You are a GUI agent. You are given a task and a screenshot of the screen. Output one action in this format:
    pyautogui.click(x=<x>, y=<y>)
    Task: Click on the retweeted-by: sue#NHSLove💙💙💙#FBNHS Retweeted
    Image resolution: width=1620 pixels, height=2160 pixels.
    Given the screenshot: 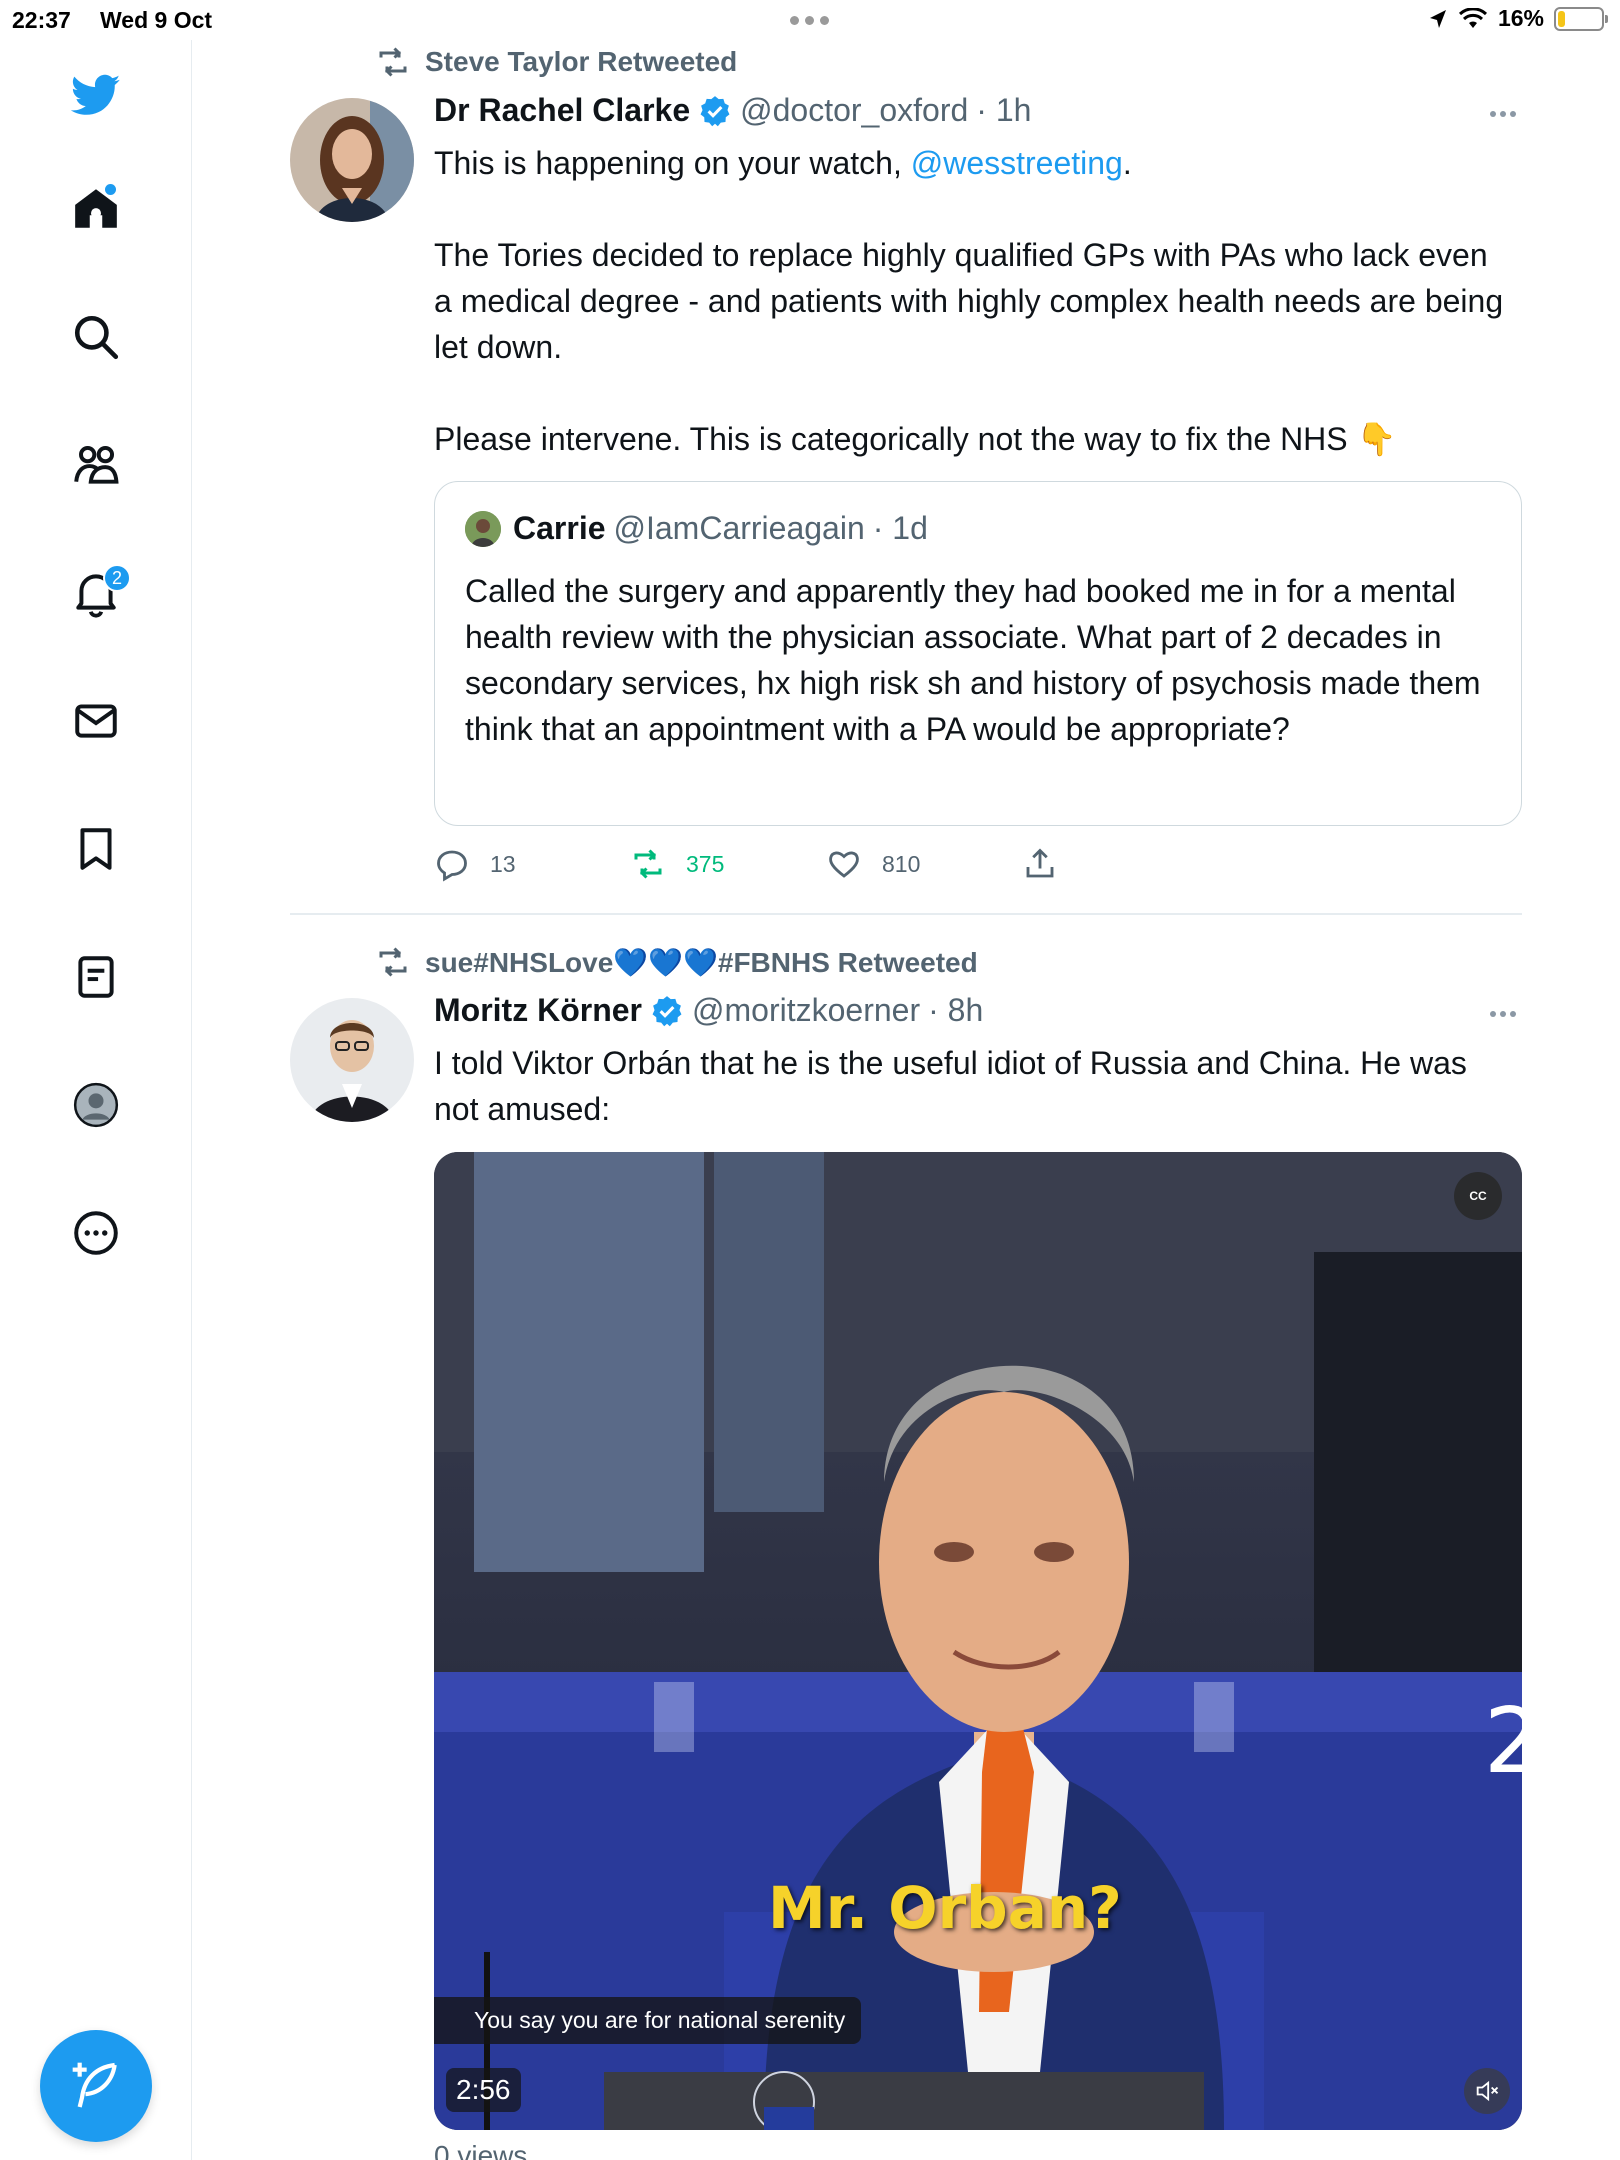 What is the action you would take?
    pyautogui.click(x=701, y=962)
    